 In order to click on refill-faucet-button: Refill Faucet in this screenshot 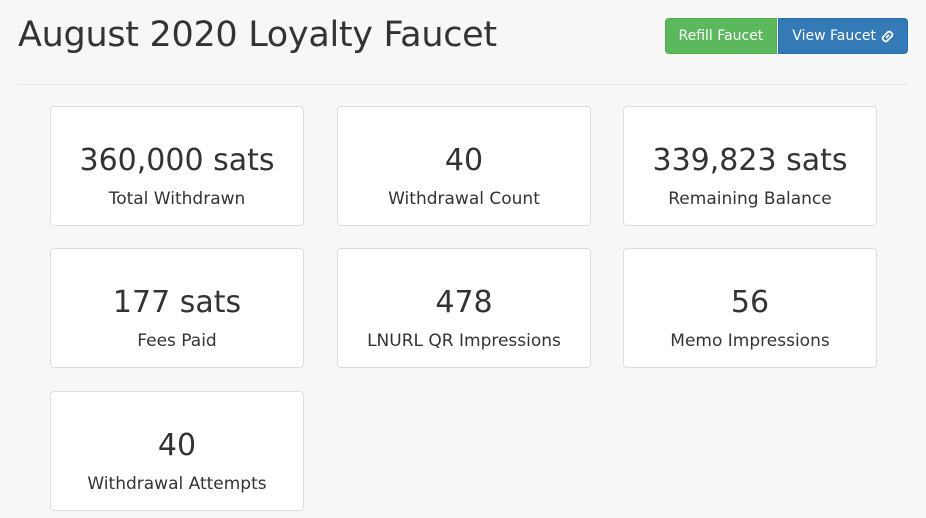, I will do `click(721, 36)`.